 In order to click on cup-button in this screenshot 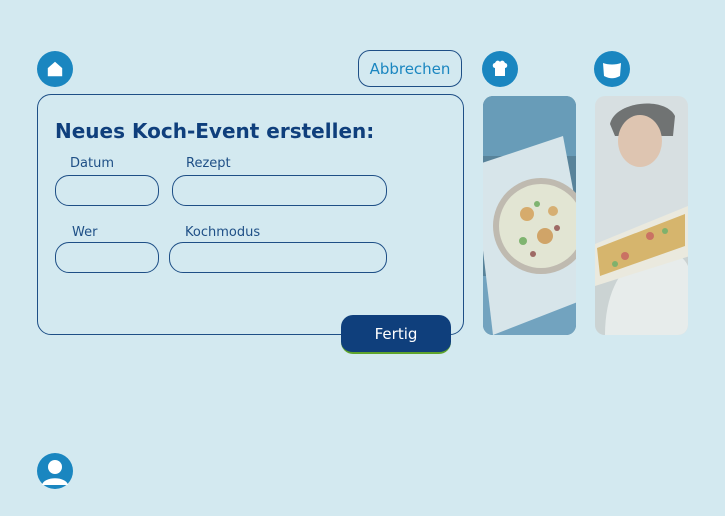, I will do `click(612, 69)`.